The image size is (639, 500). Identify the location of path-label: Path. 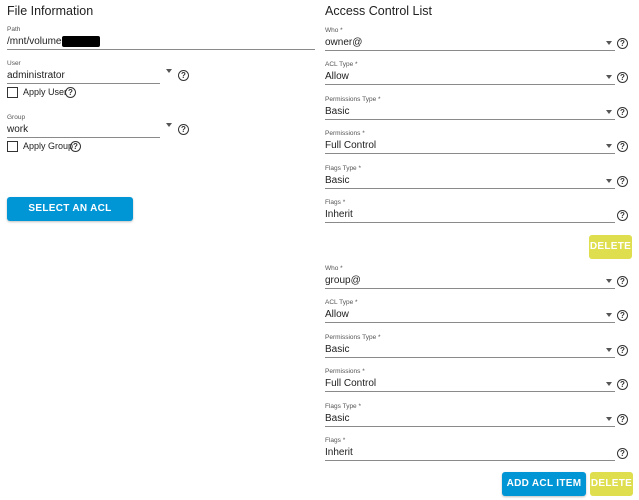
(14, 29).